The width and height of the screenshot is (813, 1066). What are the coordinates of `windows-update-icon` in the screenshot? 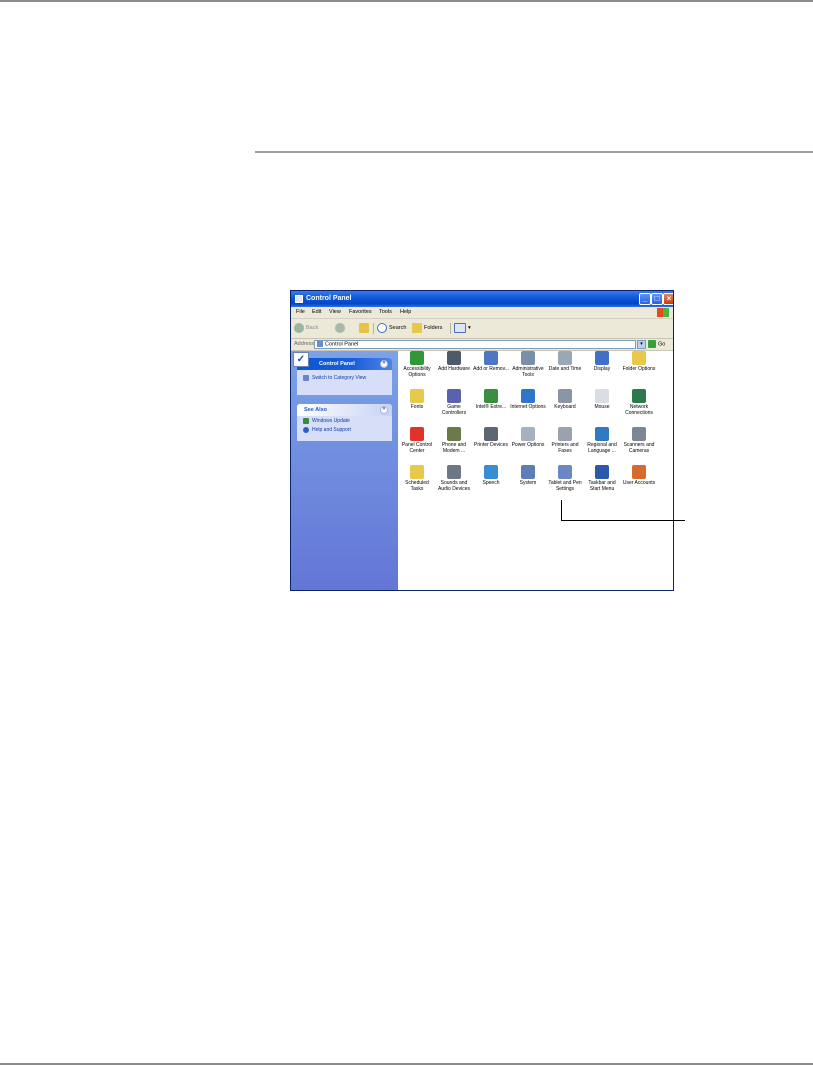 It's located at (306, 420).